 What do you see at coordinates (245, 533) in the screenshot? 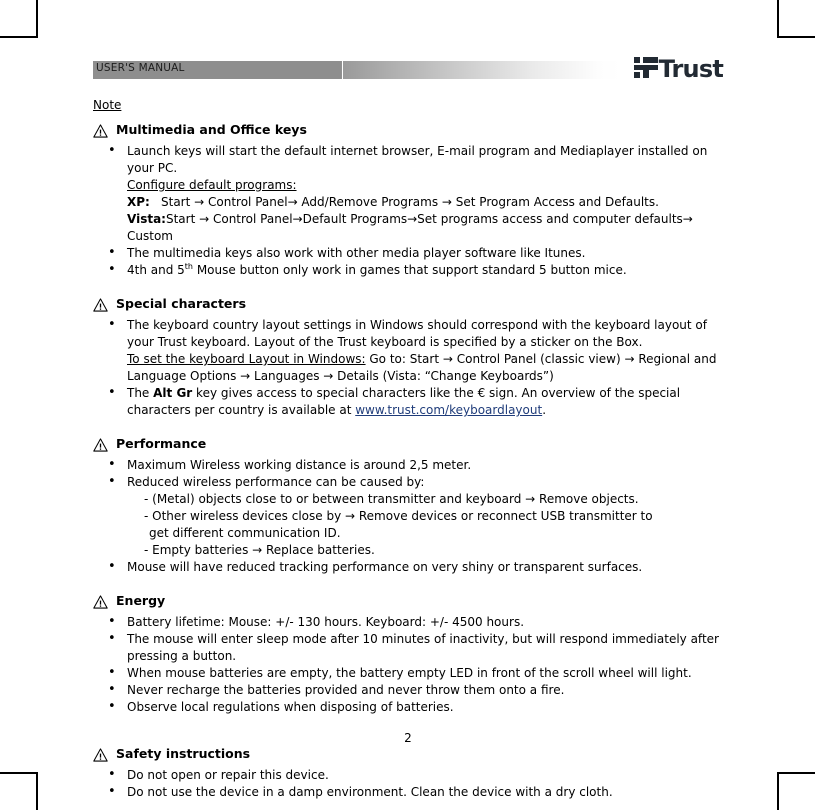
I see `sub-line-other-devices-cont: get different communication ID.` at bounding box center [245, 533].